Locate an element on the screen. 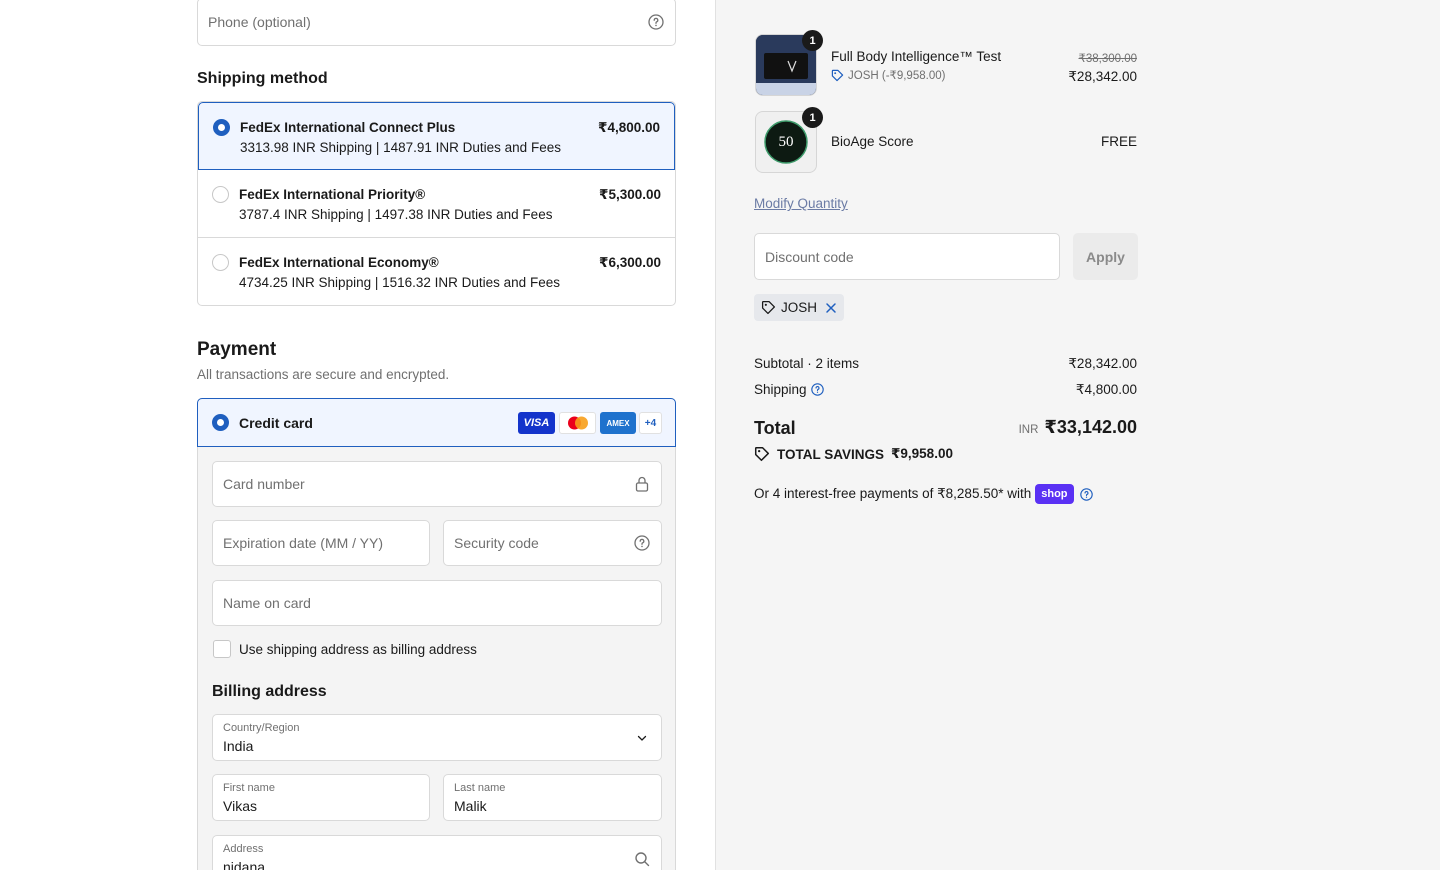 This screenshot has width=1440, height=870. credit-card-label: Credit card is located at coordinates (276, 423).